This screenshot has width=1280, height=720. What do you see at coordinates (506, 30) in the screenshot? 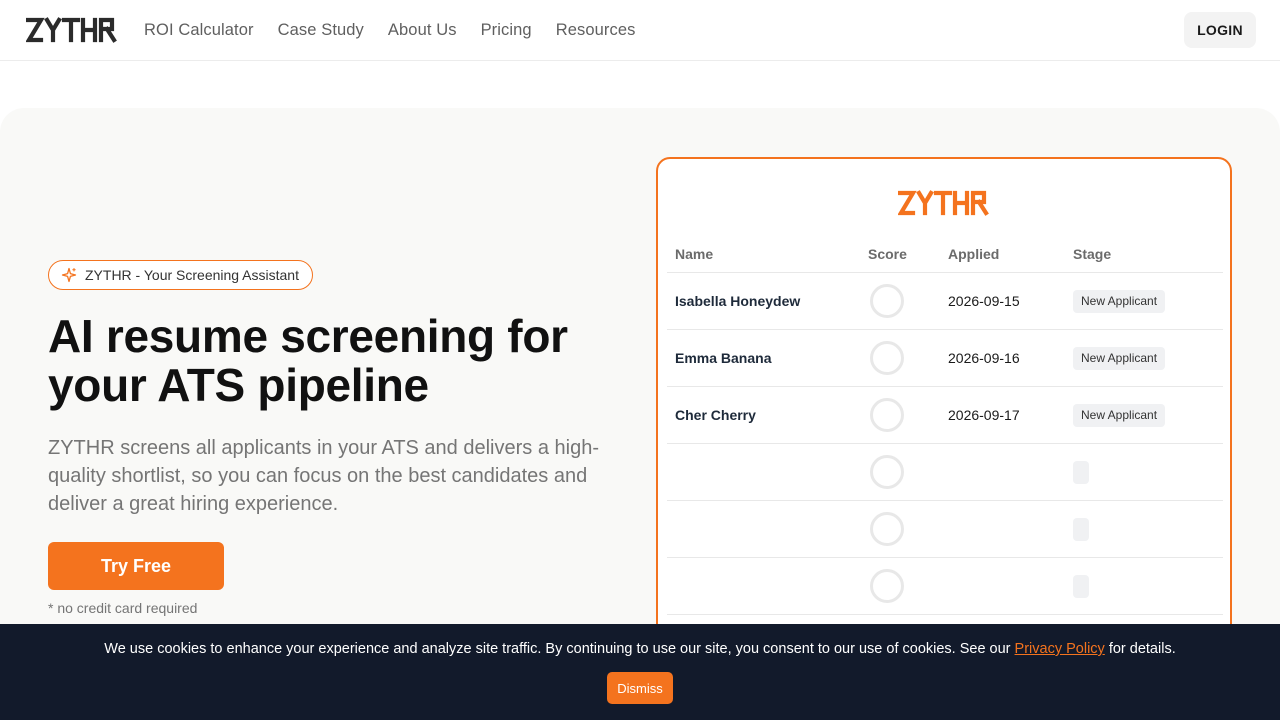
I see `nav-link-pricing: Pricing` at bounding box center [506, 30].